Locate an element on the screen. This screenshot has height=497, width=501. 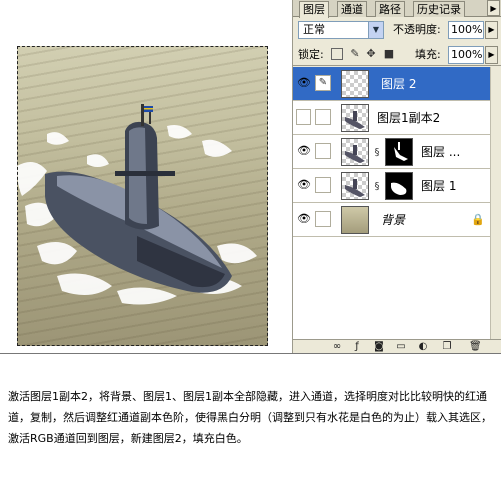
new-group-icon: ▭ is located at coordinates (401, 347).